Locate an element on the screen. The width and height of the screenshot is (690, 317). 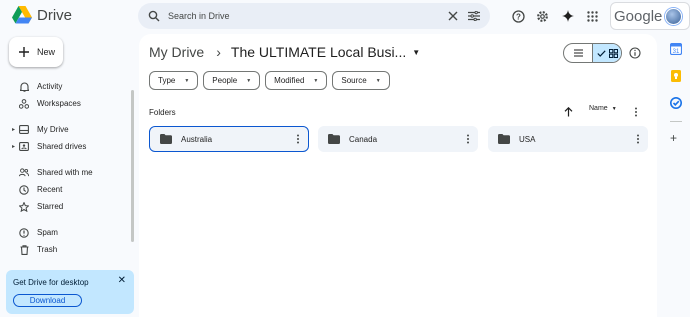
shared-drives-icon is located at coordinates (24, 147).